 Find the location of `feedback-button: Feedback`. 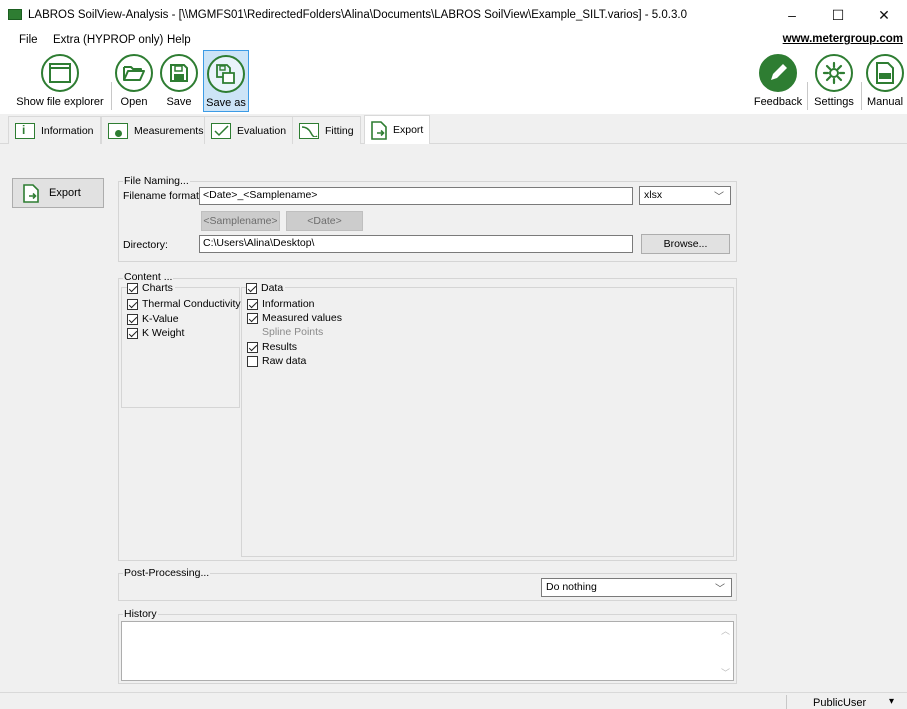

feedback-button: Feedback is located at coordinates (778, 81).